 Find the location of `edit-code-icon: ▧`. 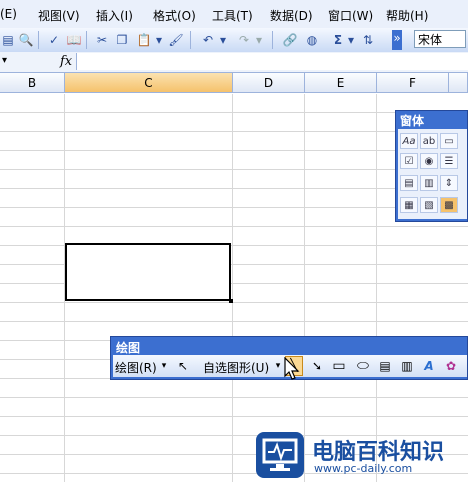

edit-code-icon: ▧ is located at coordinates (429, 205).